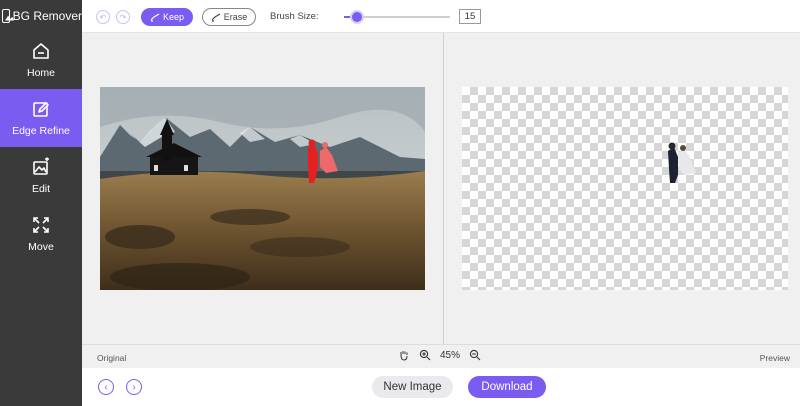 This screenshot has height=406, width=800. What do you see at coordinates (216, 17) in the screenshot?
I see `erase-brush-icon` at bounding box center [216, 17].